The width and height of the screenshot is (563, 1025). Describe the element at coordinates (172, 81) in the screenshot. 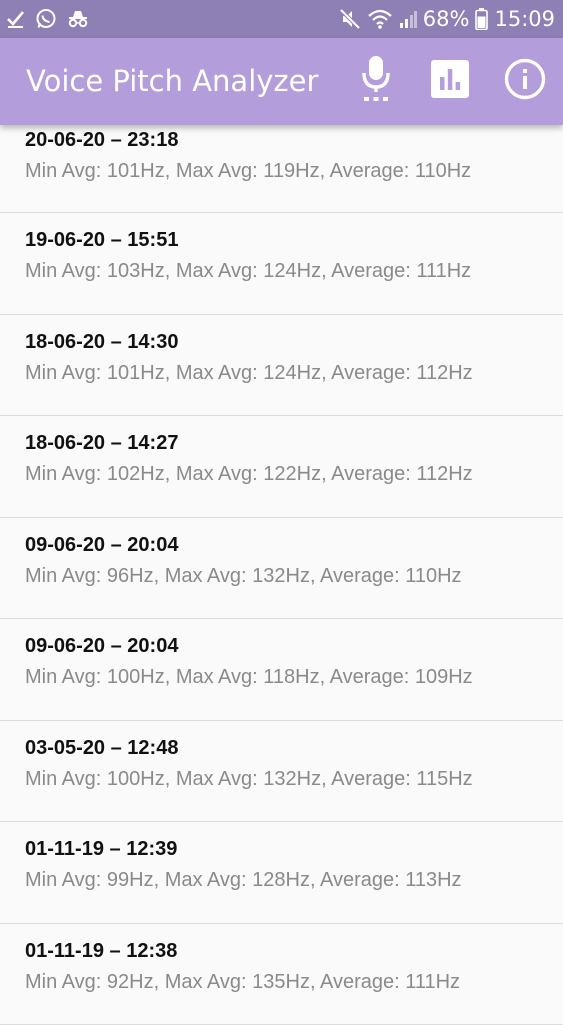

I see `app-title: Voice Pitch Analyzer` at that location.